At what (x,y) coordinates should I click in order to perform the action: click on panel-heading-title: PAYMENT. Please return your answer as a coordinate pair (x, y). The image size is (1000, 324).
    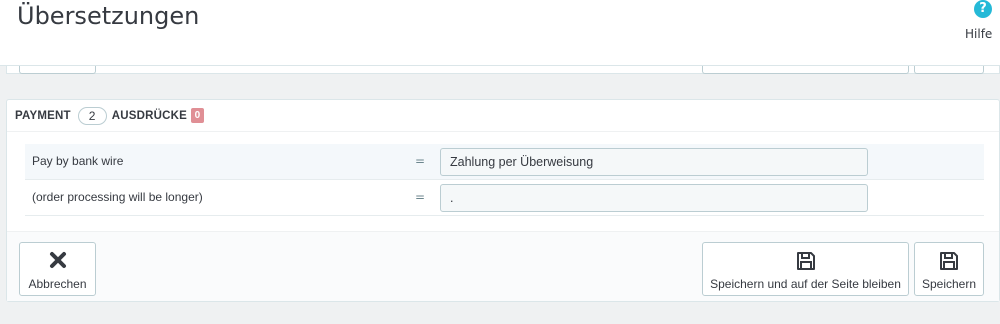
    Looking at the image, I should click on (43, 115).